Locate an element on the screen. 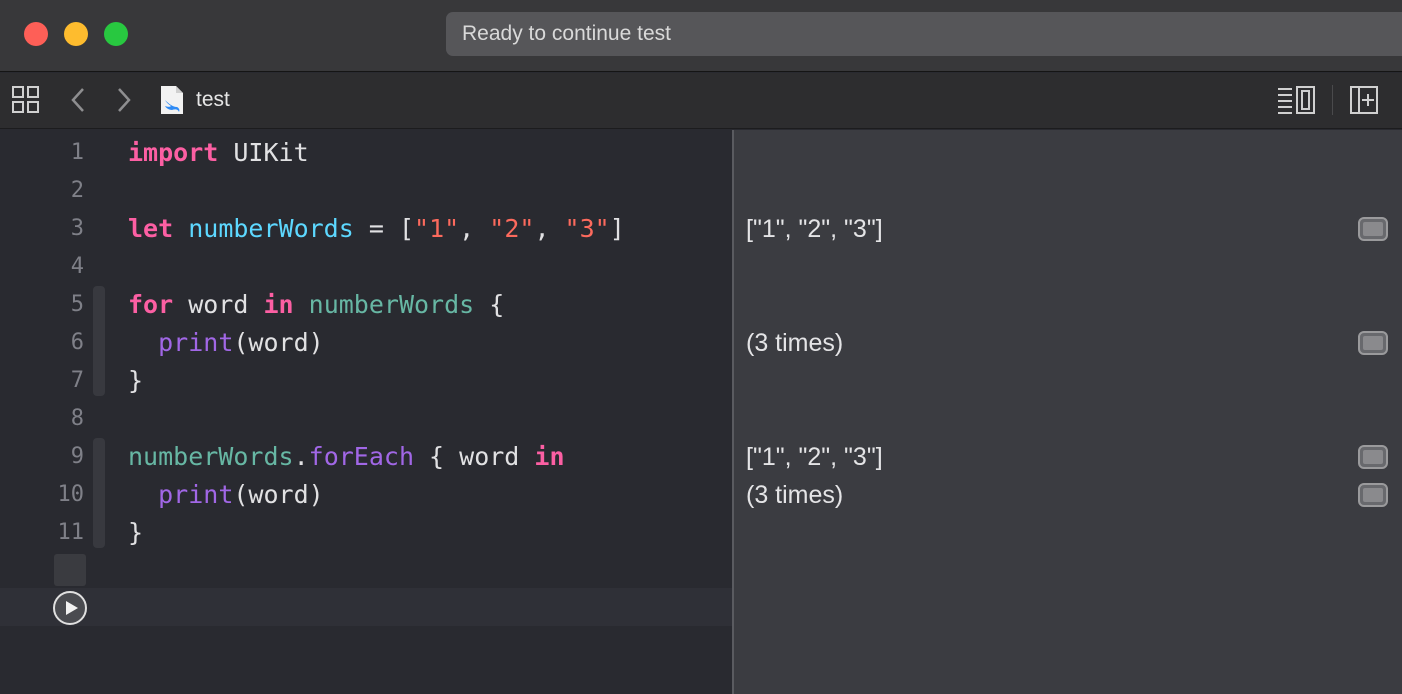 This screenshot has height=694, width=1402. line-number: 1 is located at coordinates (77, 152).